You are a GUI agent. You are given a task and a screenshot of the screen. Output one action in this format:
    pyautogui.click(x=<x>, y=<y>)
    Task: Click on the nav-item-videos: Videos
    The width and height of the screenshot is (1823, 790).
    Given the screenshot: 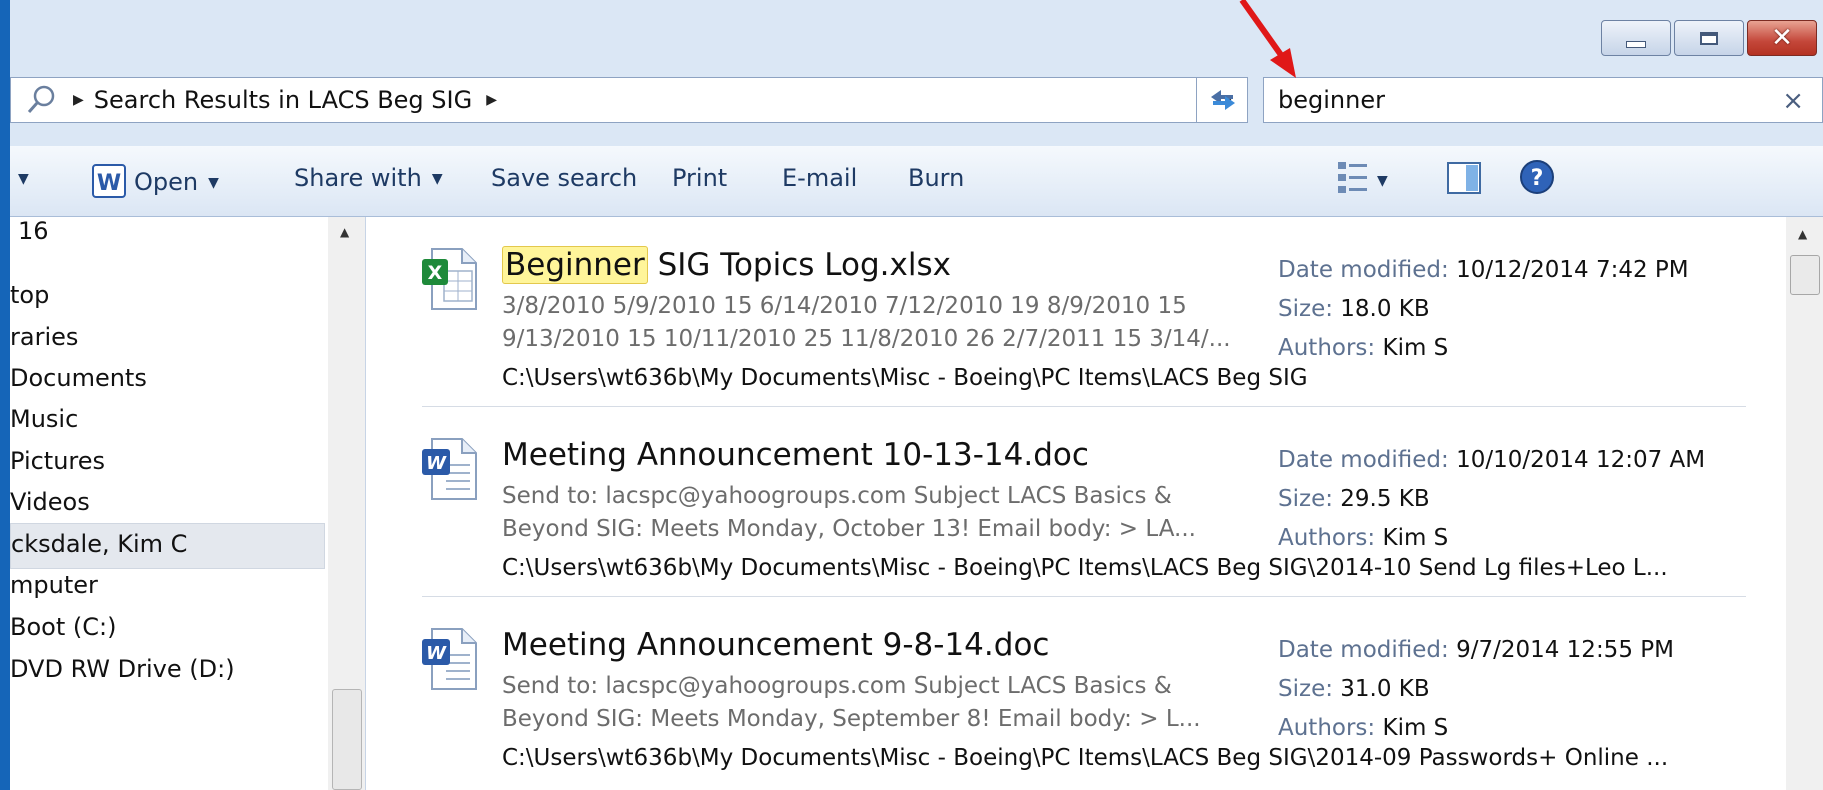 What is the action you would take?
    pyautogui.click(x=50, y=502)
    